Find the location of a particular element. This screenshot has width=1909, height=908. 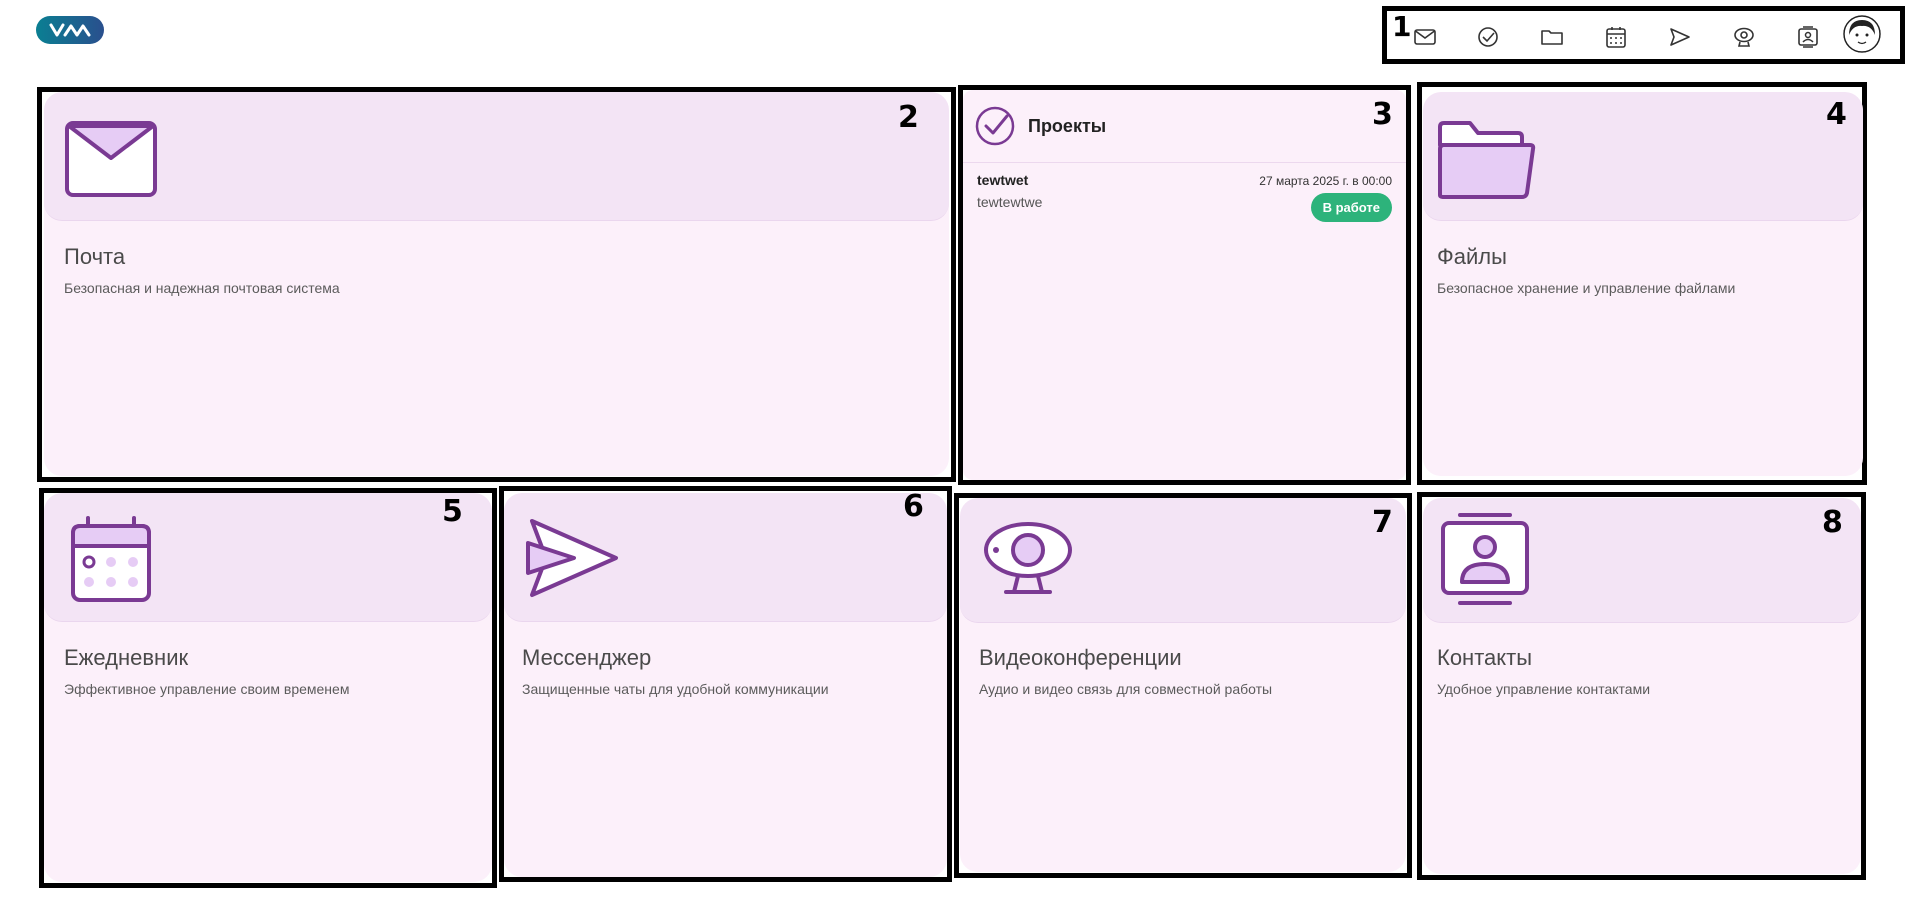

avatar-face-icon is located at coordinates (1862, 34).